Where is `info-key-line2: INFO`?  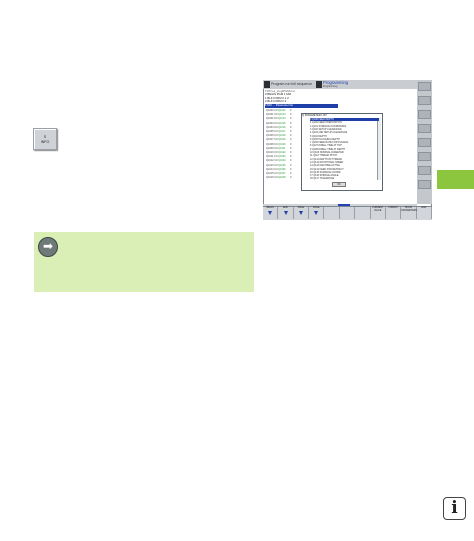
info-key-line2: INFO is located at coordinates (45, 141).